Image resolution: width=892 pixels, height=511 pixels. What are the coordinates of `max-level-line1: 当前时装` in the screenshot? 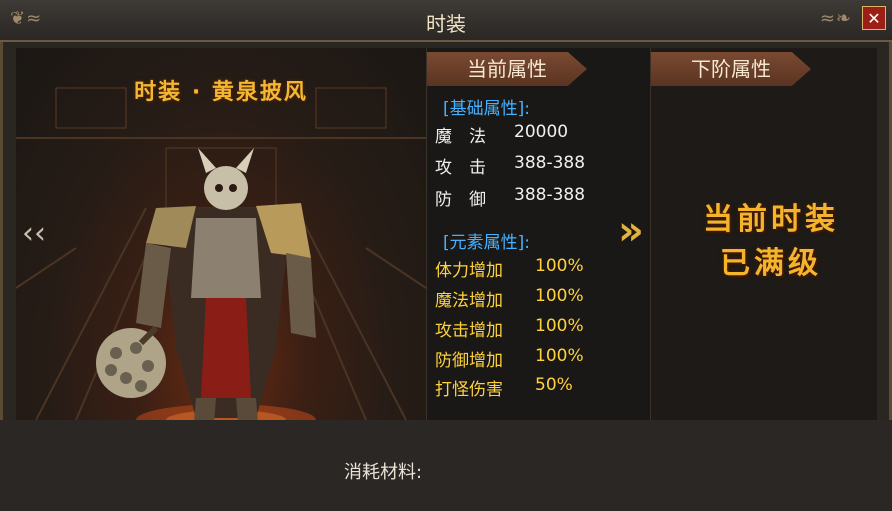 It's located at (771, 219).